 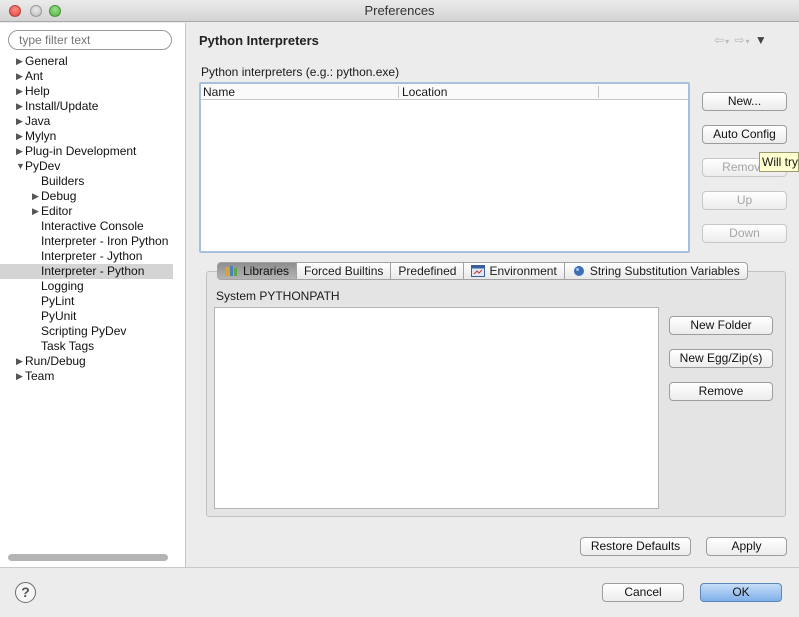 What do you see at coordinates (84, 331) in the screenshot?
I see `sidebar-item-label: Scripting PyDev` at bounding box center [84, 331].